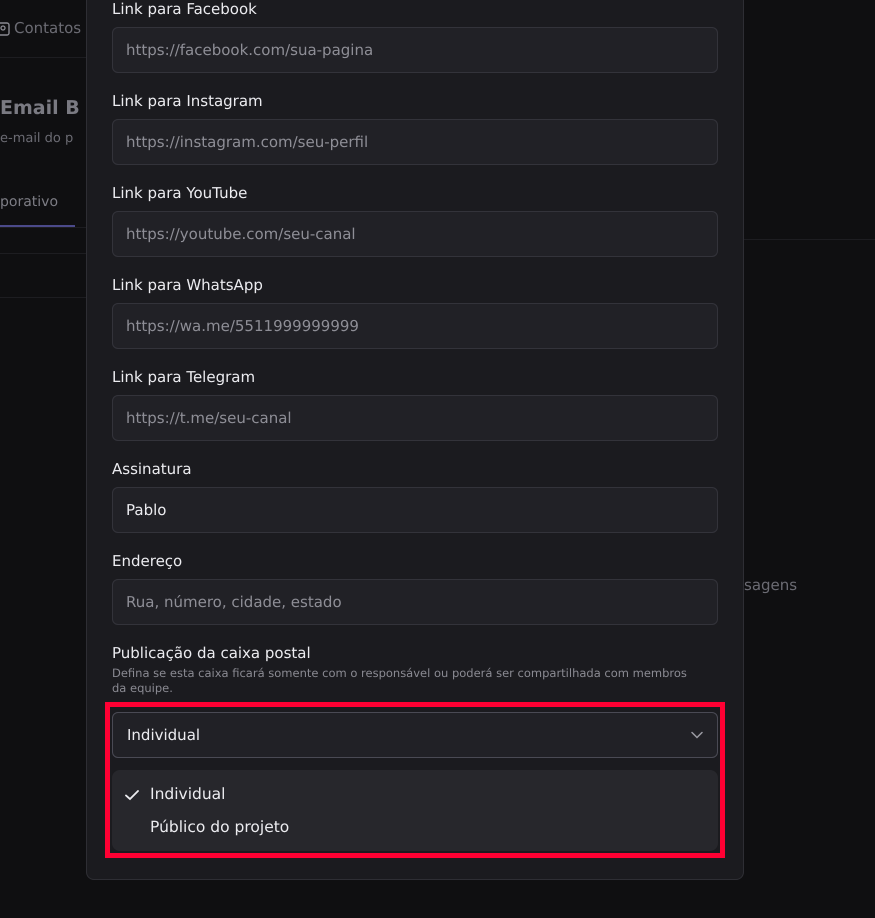  What do you see at coordinates (180, 193) in the screenshot?
I see `field-label: Link para YouTube` at bounding box center [180, 193].